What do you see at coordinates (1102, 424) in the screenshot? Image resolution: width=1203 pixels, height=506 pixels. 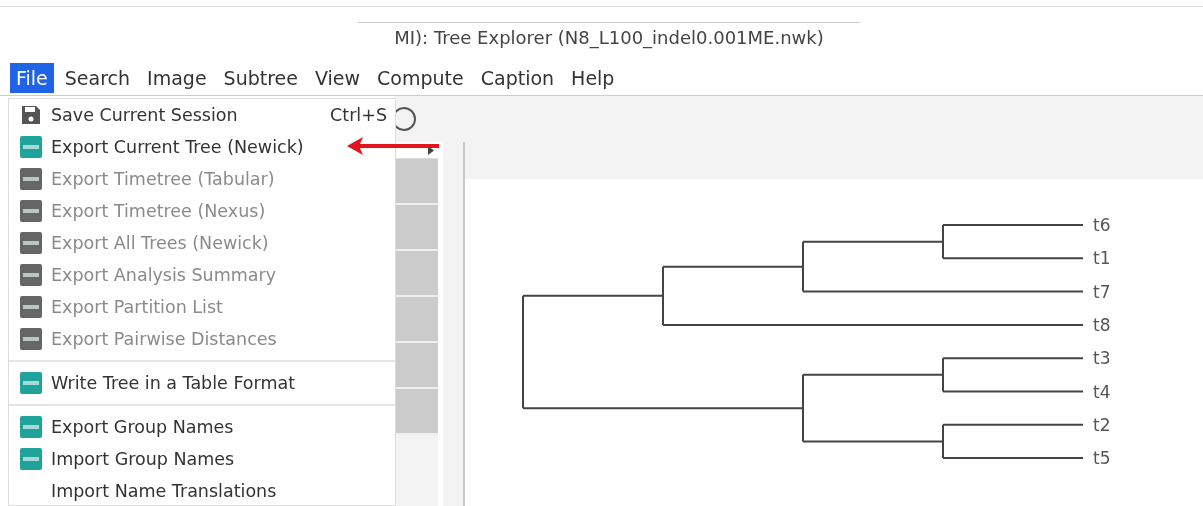 I see `leaf-label: t2` at bounding box center [1102, 424].